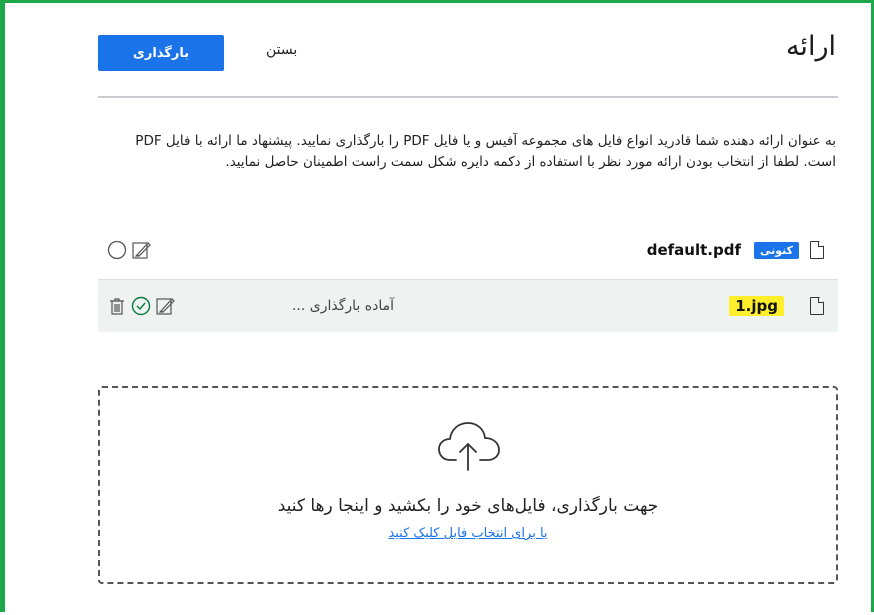 This screenshot has height=615, width=874. Describe the element at coordinates (693, 250) in the screenshot. I see `file-name: default.pdf` at that location.